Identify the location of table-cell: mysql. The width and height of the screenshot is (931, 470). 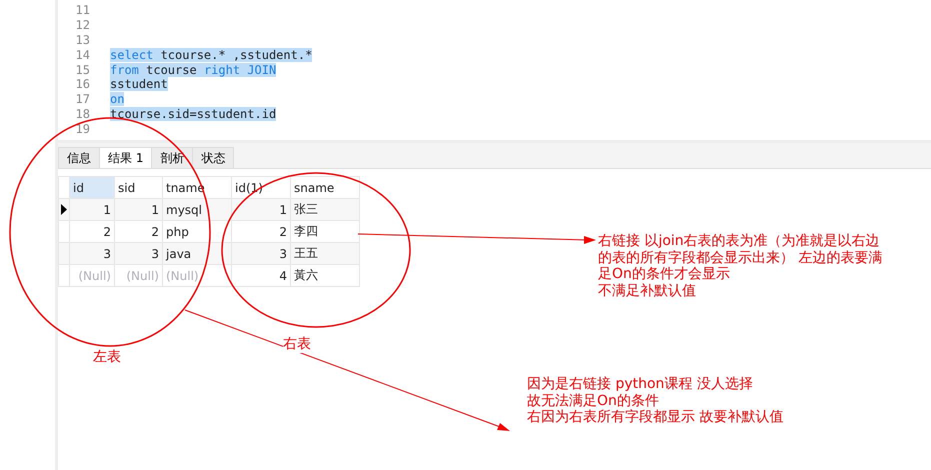
(197, 209).